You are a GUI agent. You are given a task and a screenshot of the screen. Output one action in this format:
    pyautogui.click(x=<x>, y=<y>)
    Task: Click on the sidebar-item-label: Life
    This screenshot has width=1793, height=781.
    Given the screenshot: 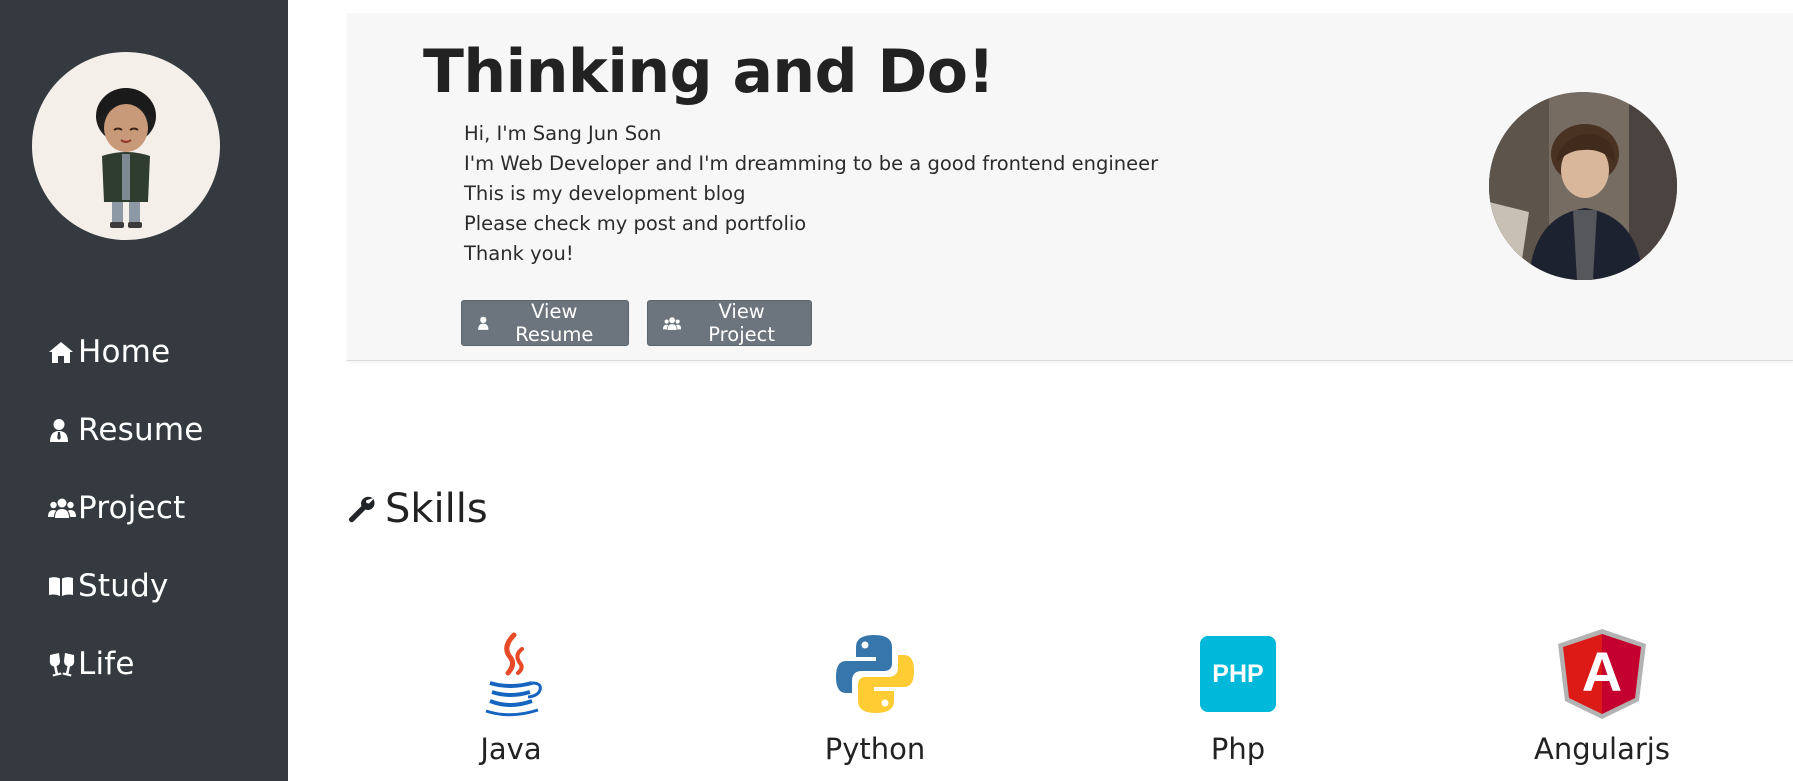 What is the action you would take?
    pyautogui.click(x=106, y=664)
    